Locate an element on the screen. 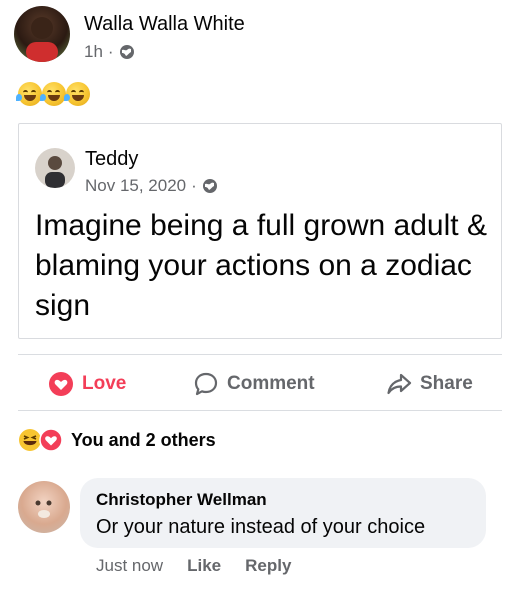  comment-text: Or your nature instead of your choice is located at coordinates (261, 527).